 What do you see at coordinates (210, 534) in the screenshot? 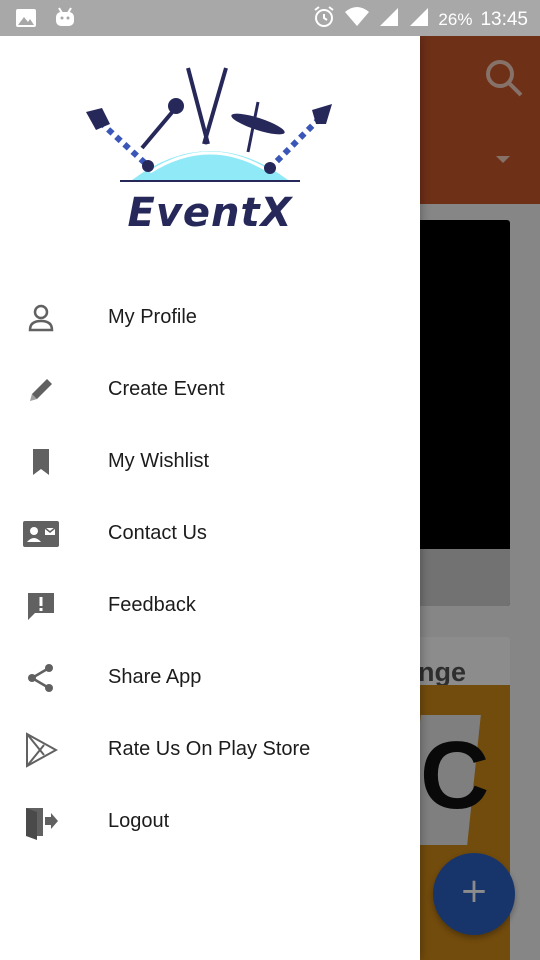
I see `menu-item-contact-us: Contact Us` at bounding box center [210, 534].